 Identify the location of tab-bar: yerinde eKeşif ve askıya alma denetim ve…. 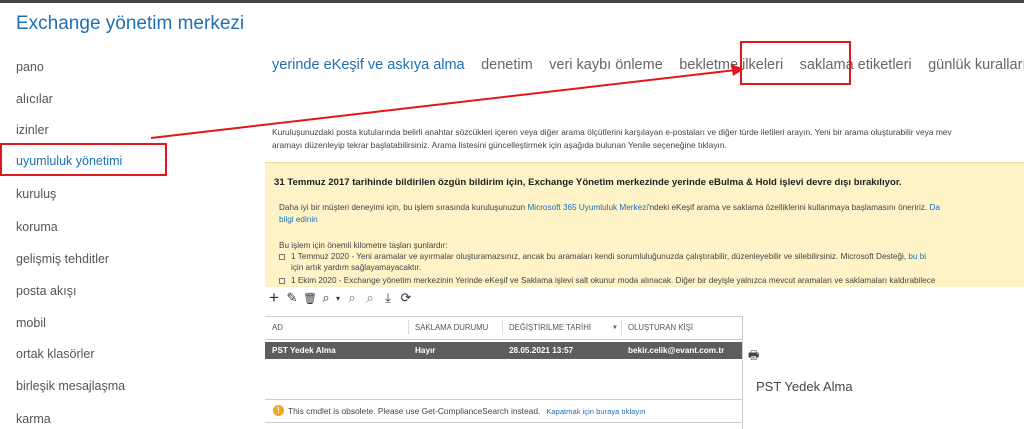
(648, 65).